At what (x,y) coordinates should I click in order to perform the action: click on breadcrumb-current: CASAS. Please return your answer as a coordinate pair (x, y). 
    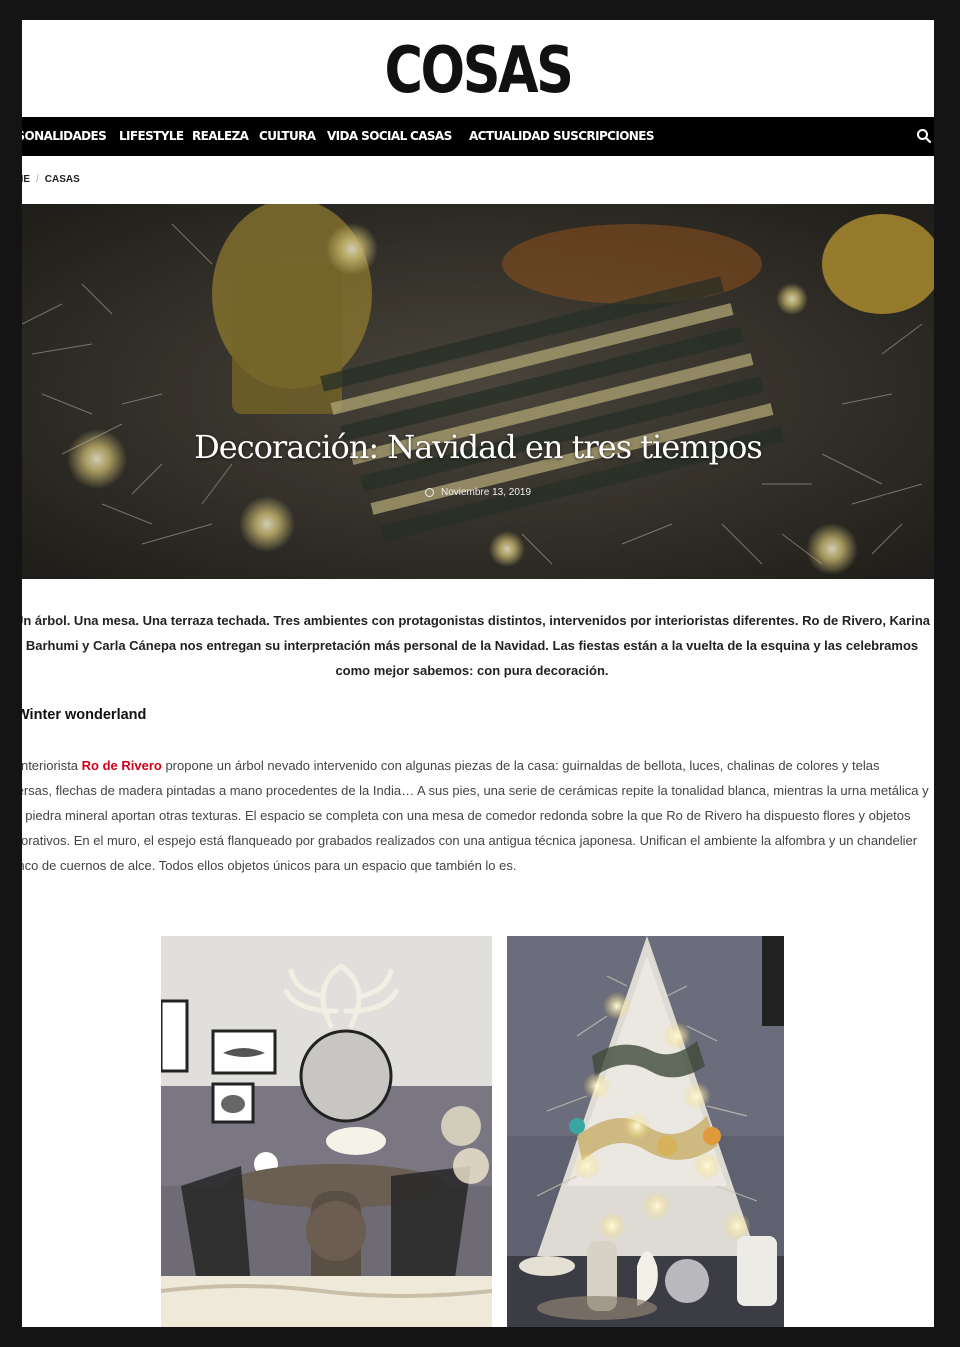
    Looking at the image, I should click on (62, 179).